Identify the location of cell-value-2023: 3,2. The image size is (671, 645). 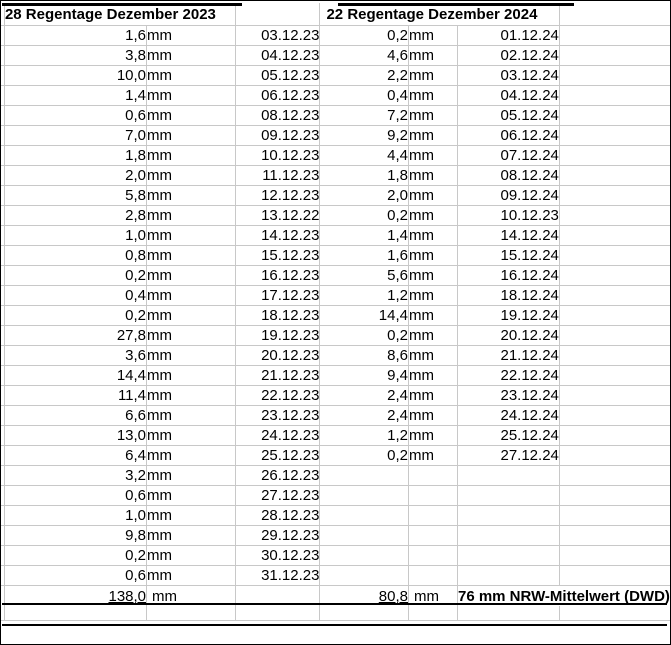
(76, 475).